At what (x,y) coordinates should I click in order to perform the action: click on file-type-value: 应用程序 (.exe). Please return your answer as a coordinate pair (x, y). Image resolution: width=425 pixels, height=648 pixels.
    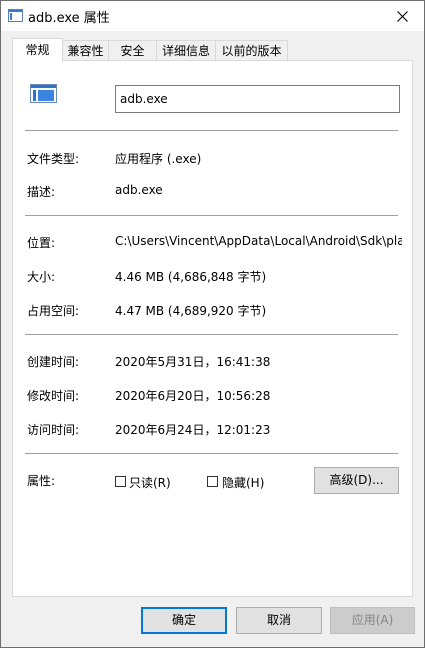
    Looking at the image, I should click on (158, 159).